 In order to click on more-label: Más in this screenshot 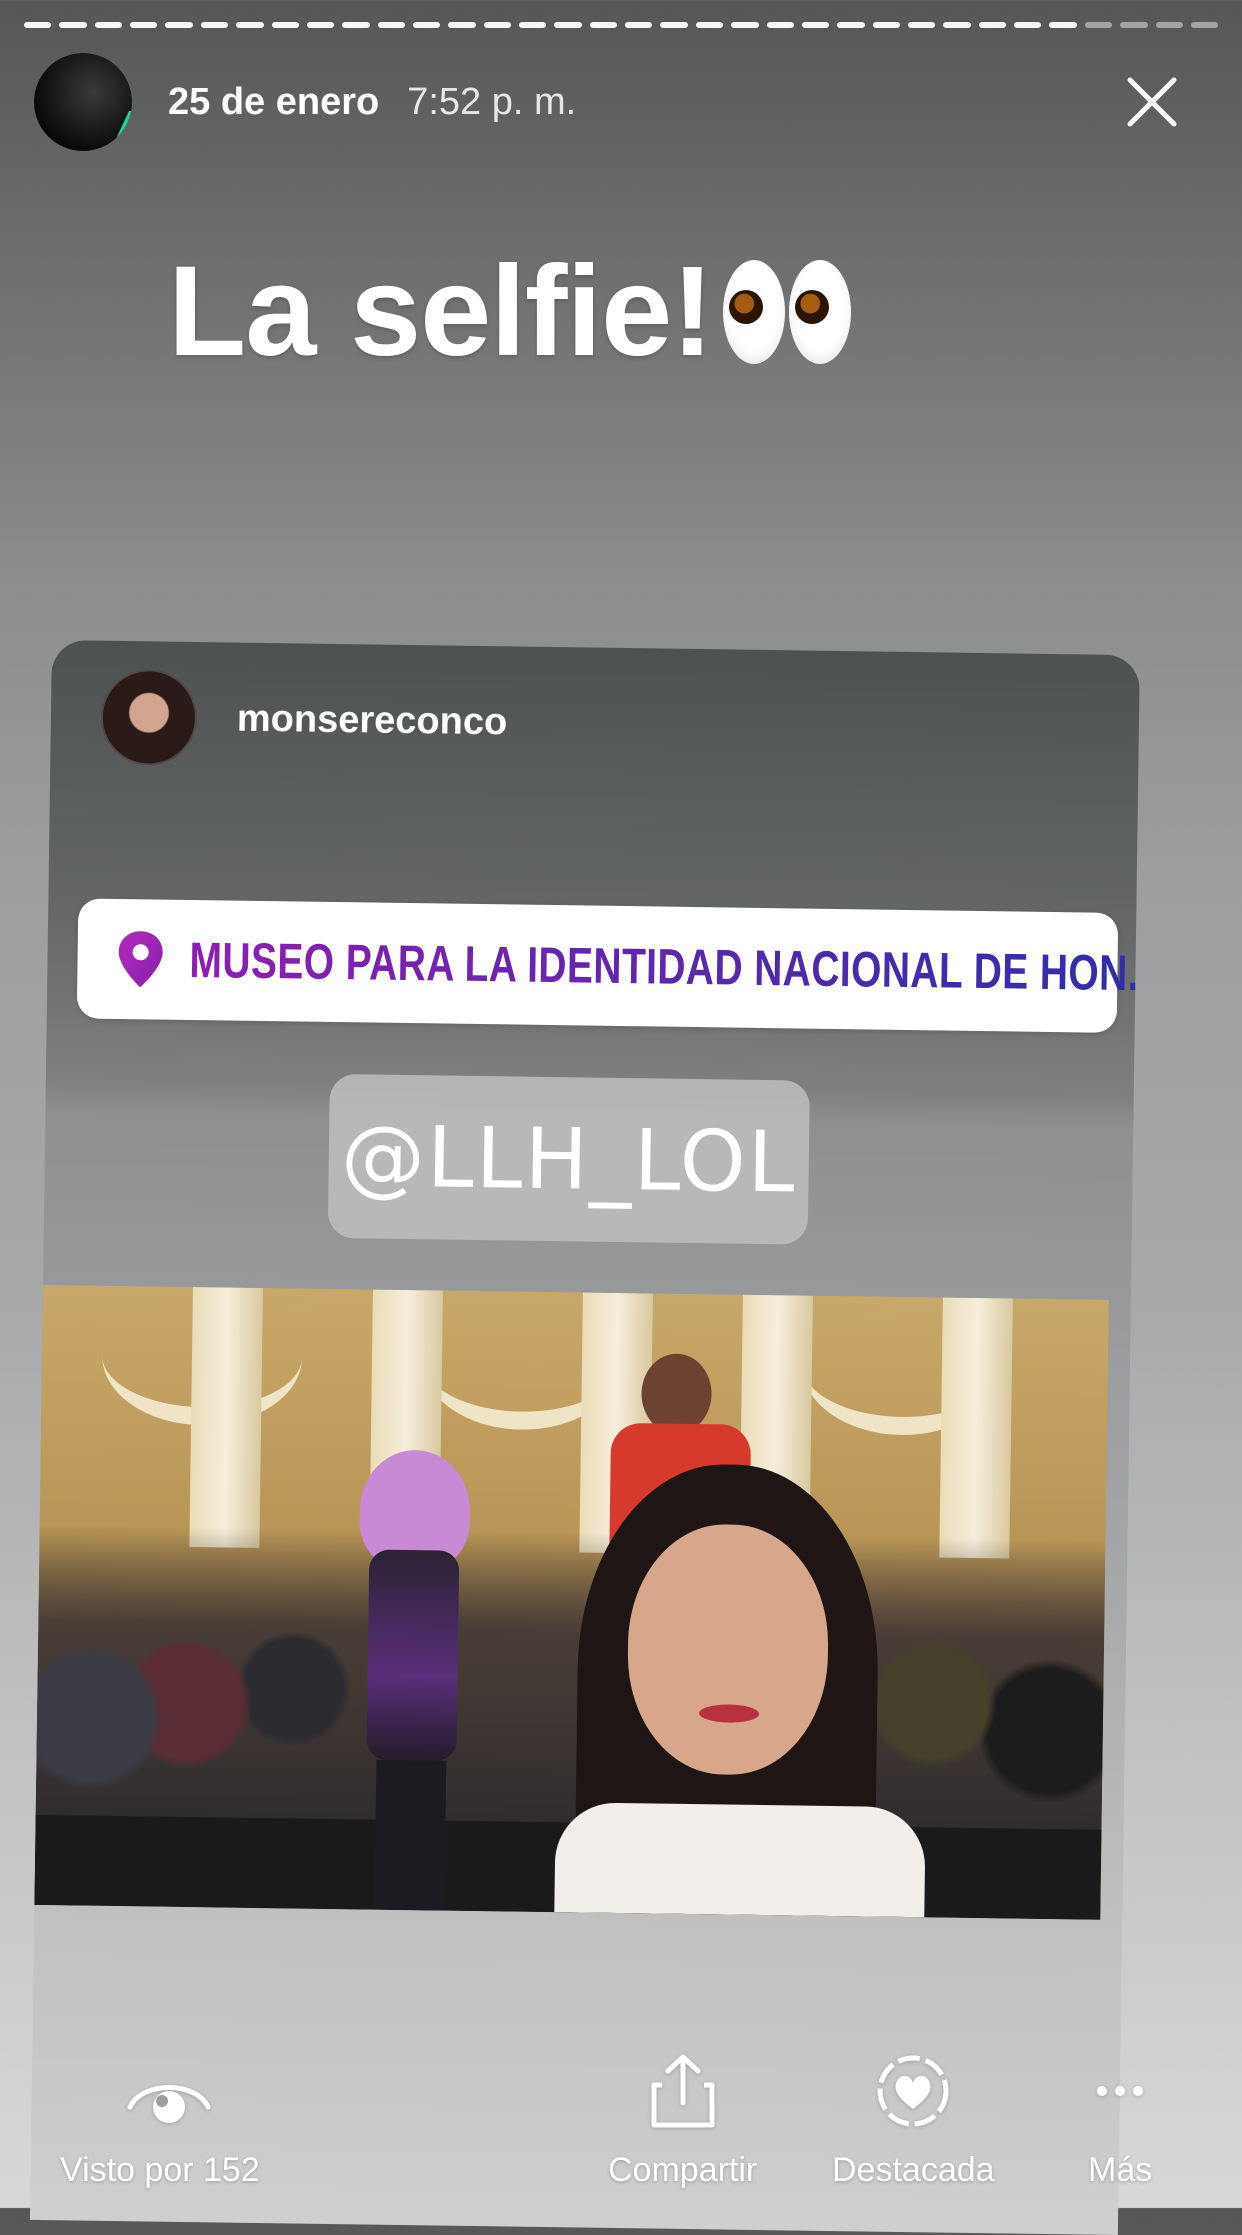, I will do `click(1120, 2170)`.